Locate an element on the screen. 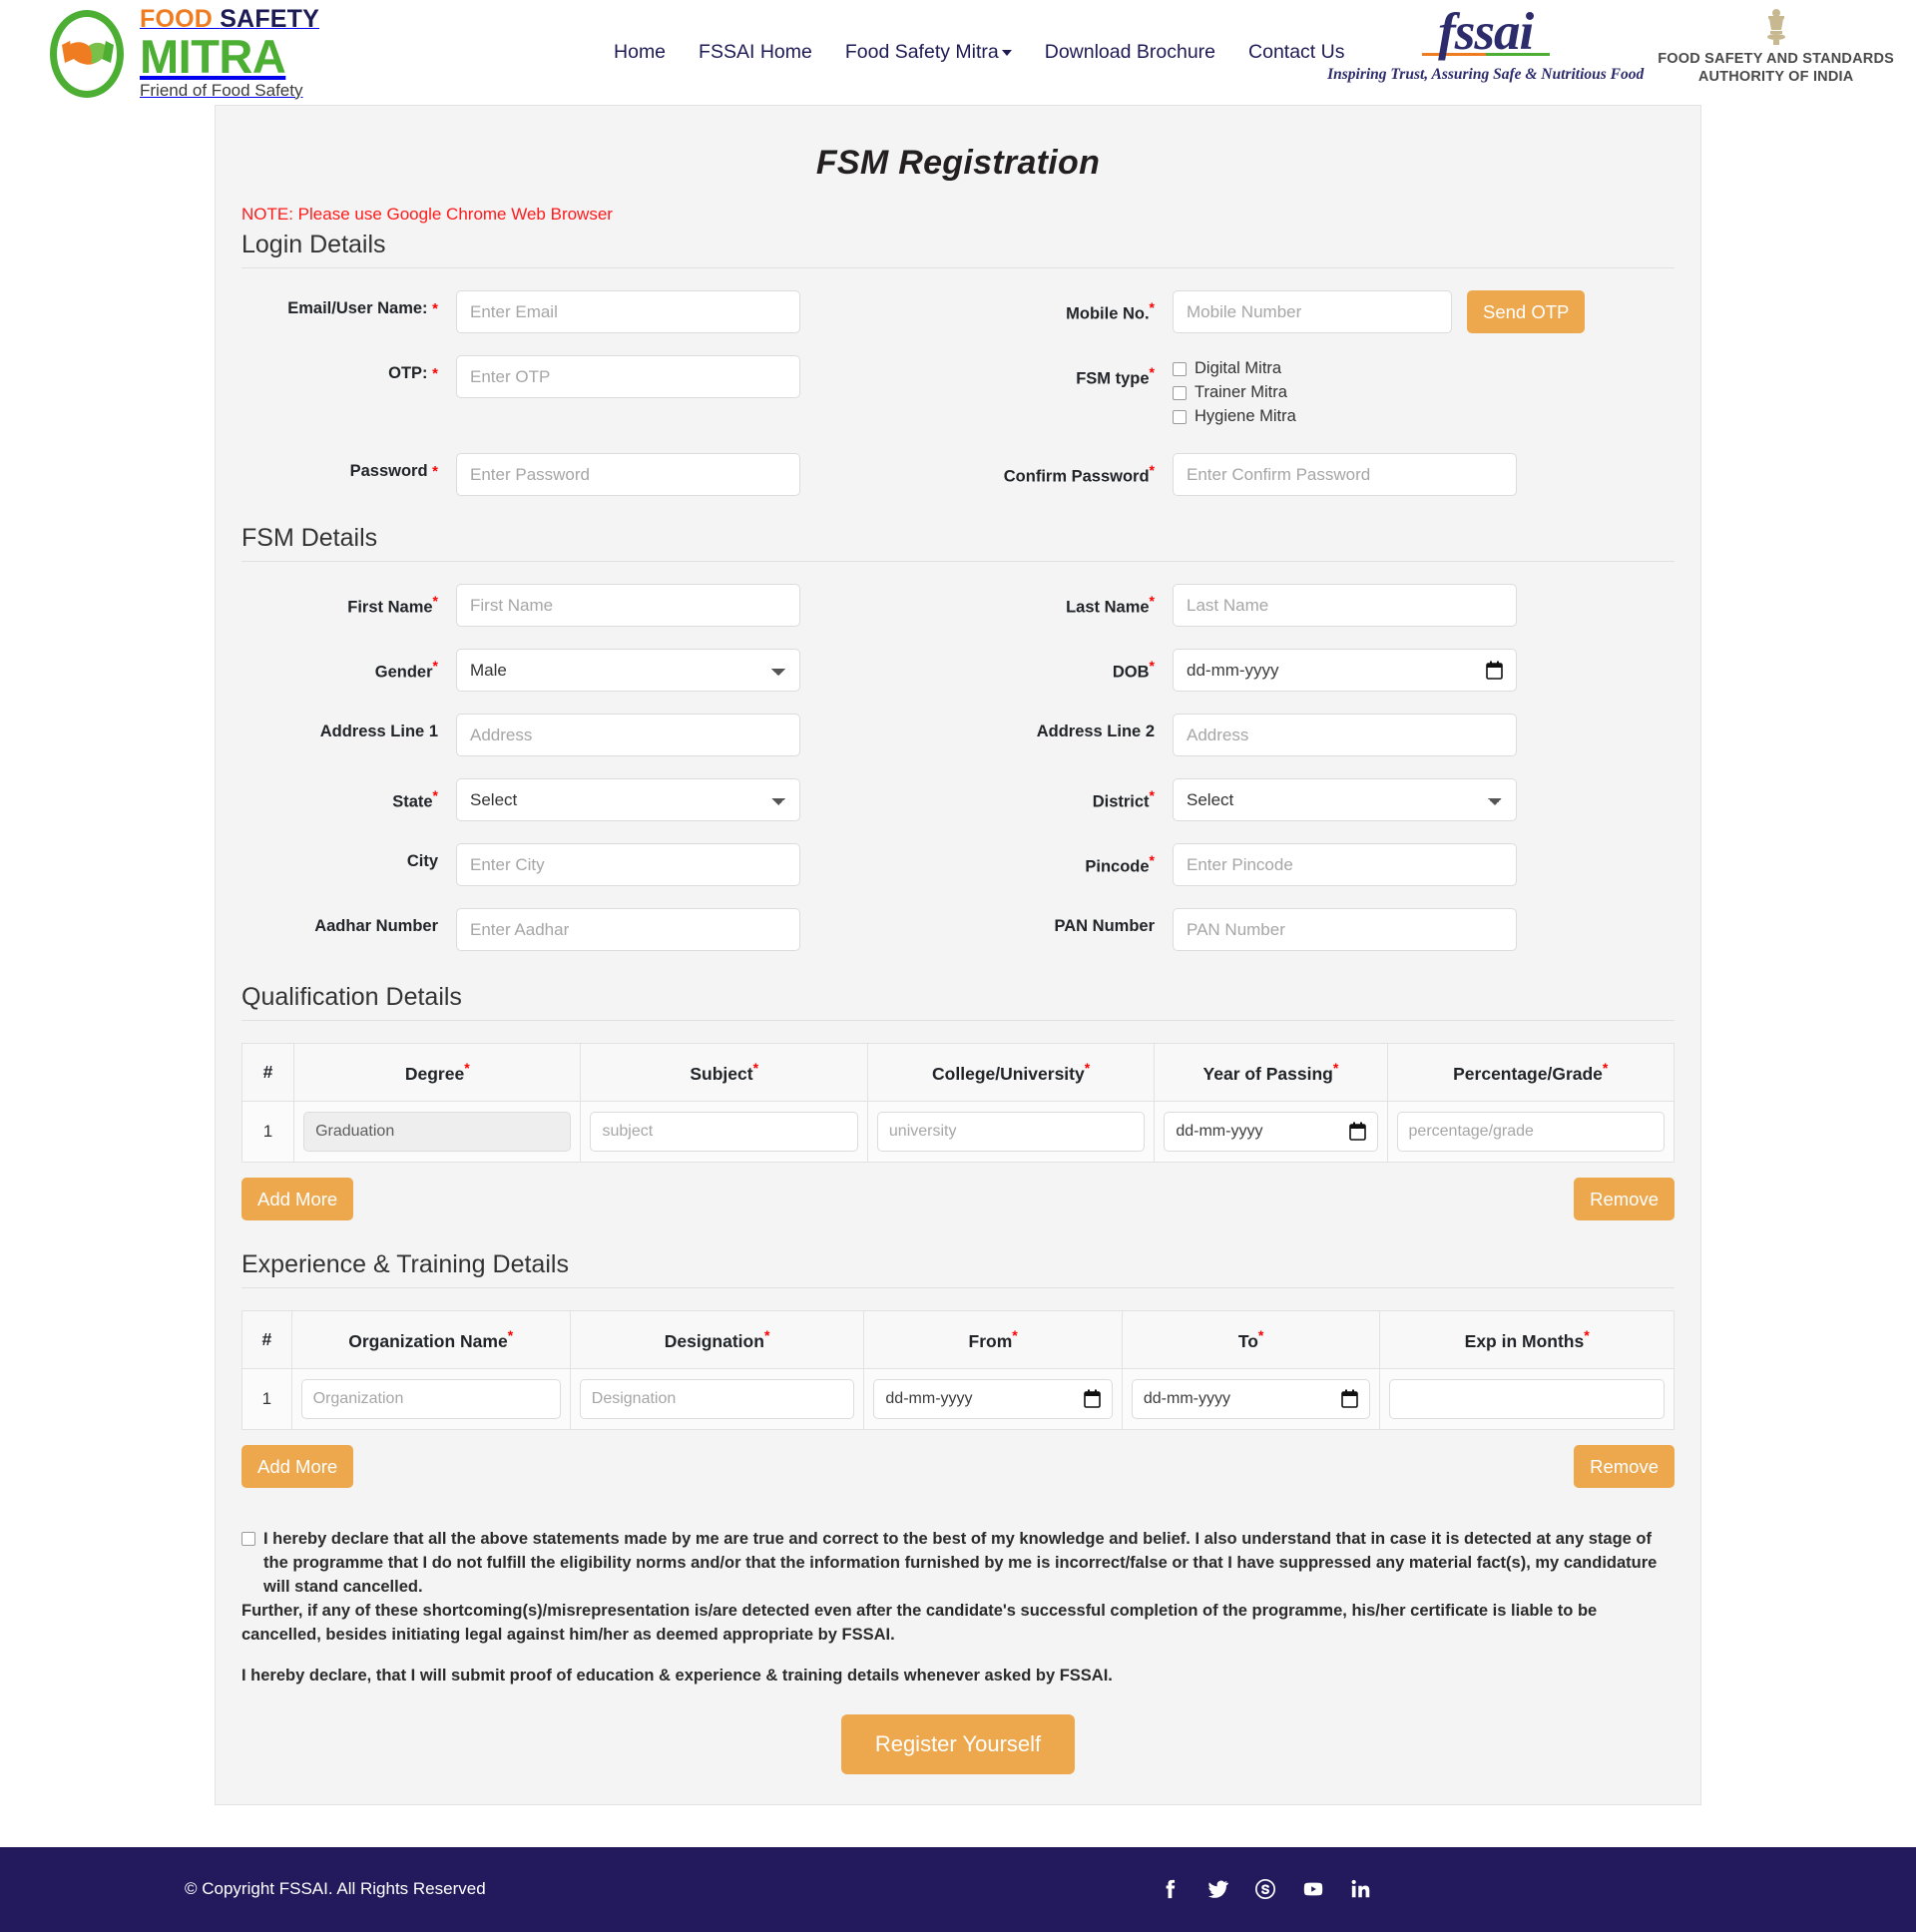 The image size is (1916, 1932). register-yourself-button: Register Yourself is located at coordinates (958, 1743).